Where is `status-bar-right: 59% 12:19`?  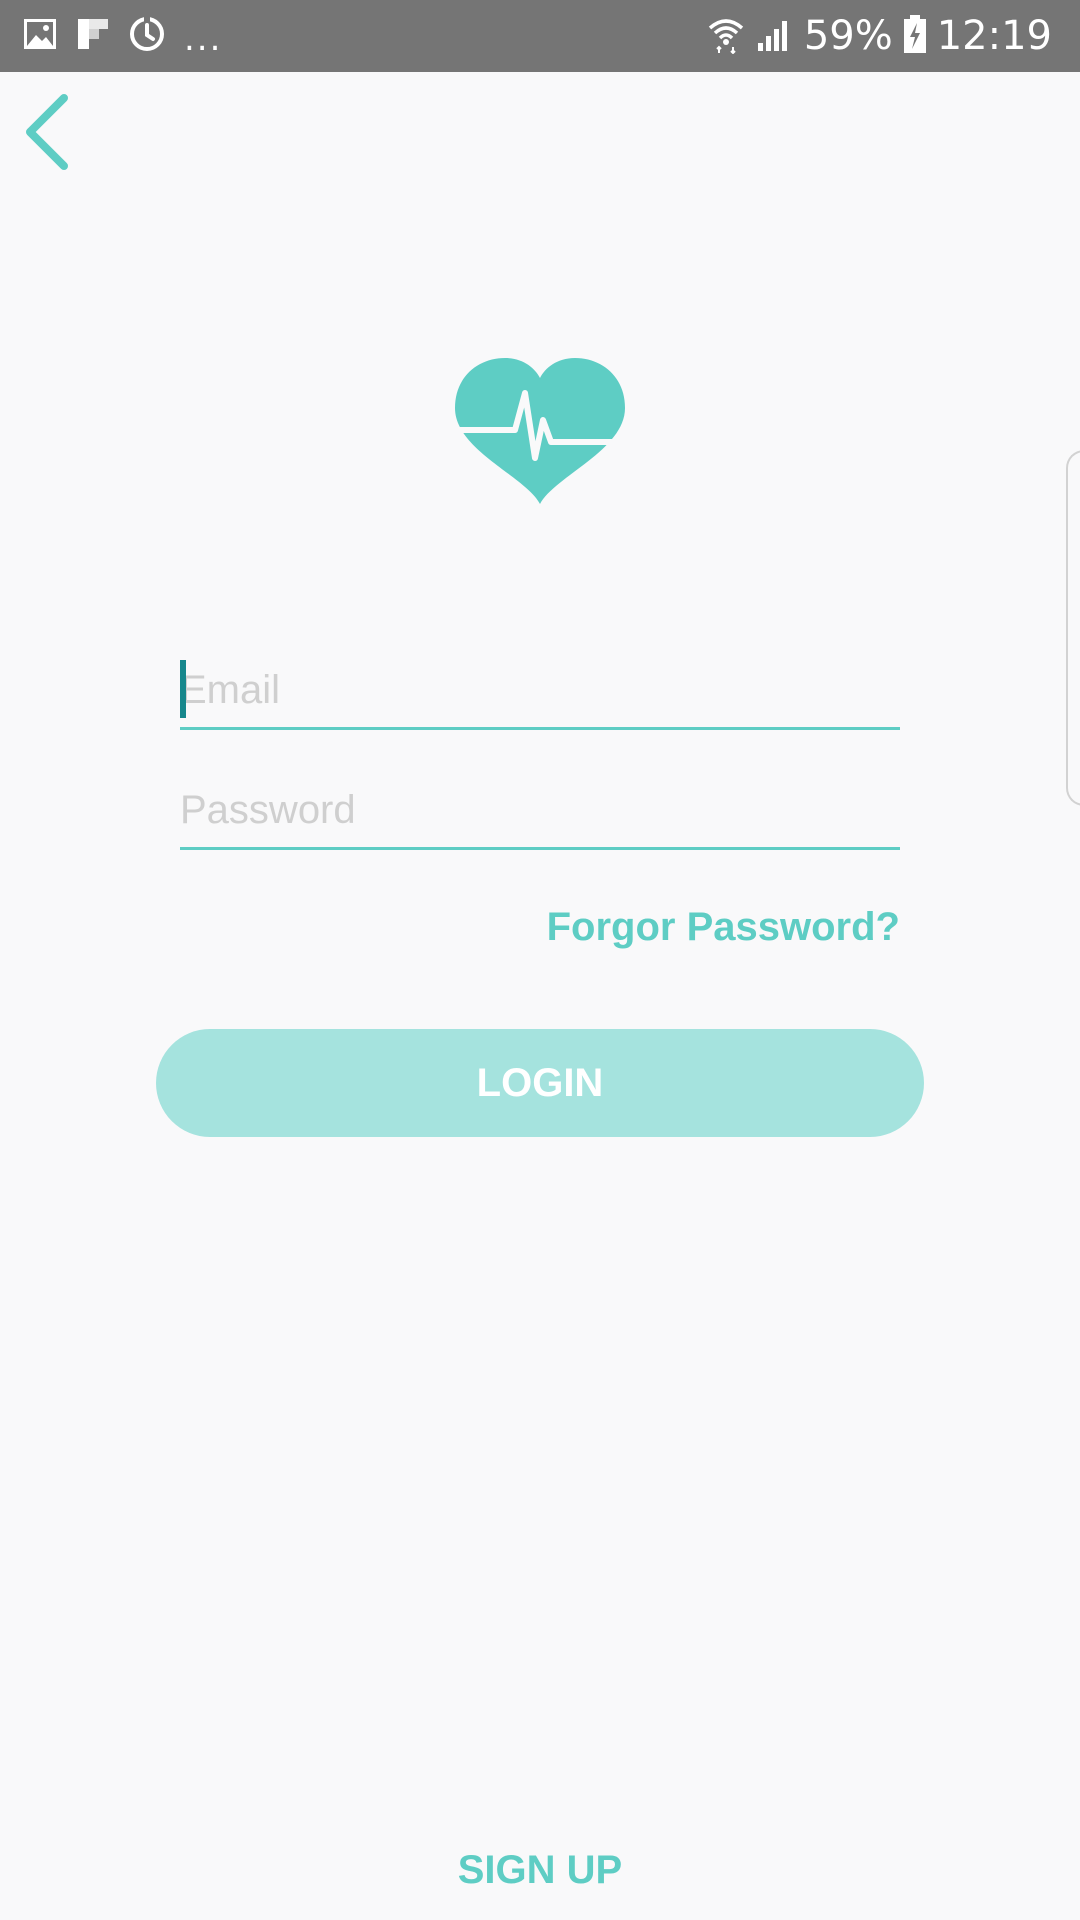
status-bar-right: 59% 12:19 is located at coordinates (879, 36).